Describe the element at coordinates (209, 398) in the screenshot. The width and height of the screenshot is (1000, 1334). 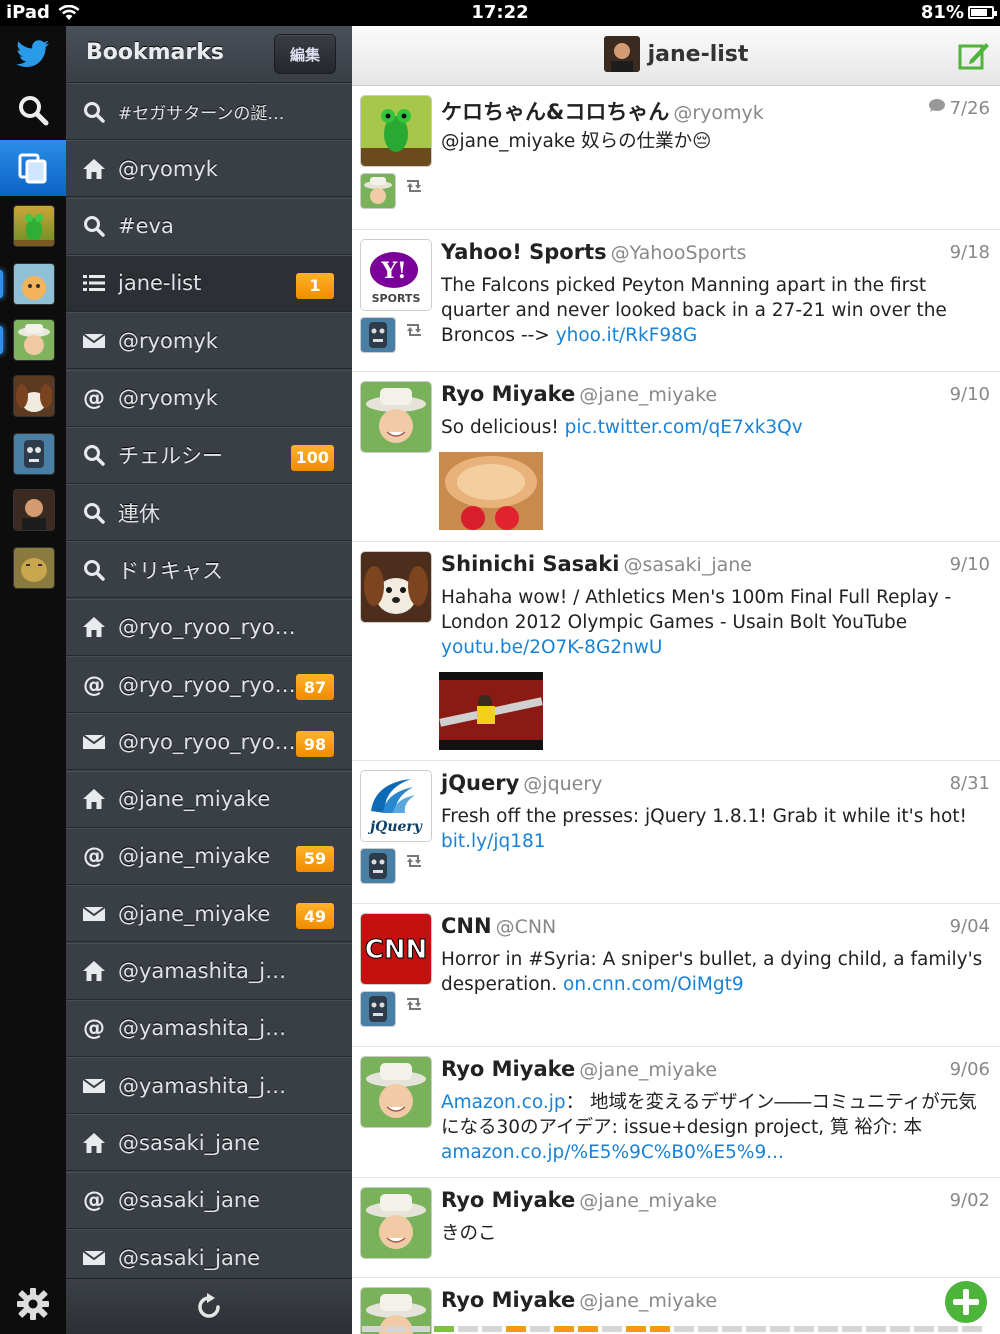
I see `bookmark-item: @ @ryomyk` at that location.